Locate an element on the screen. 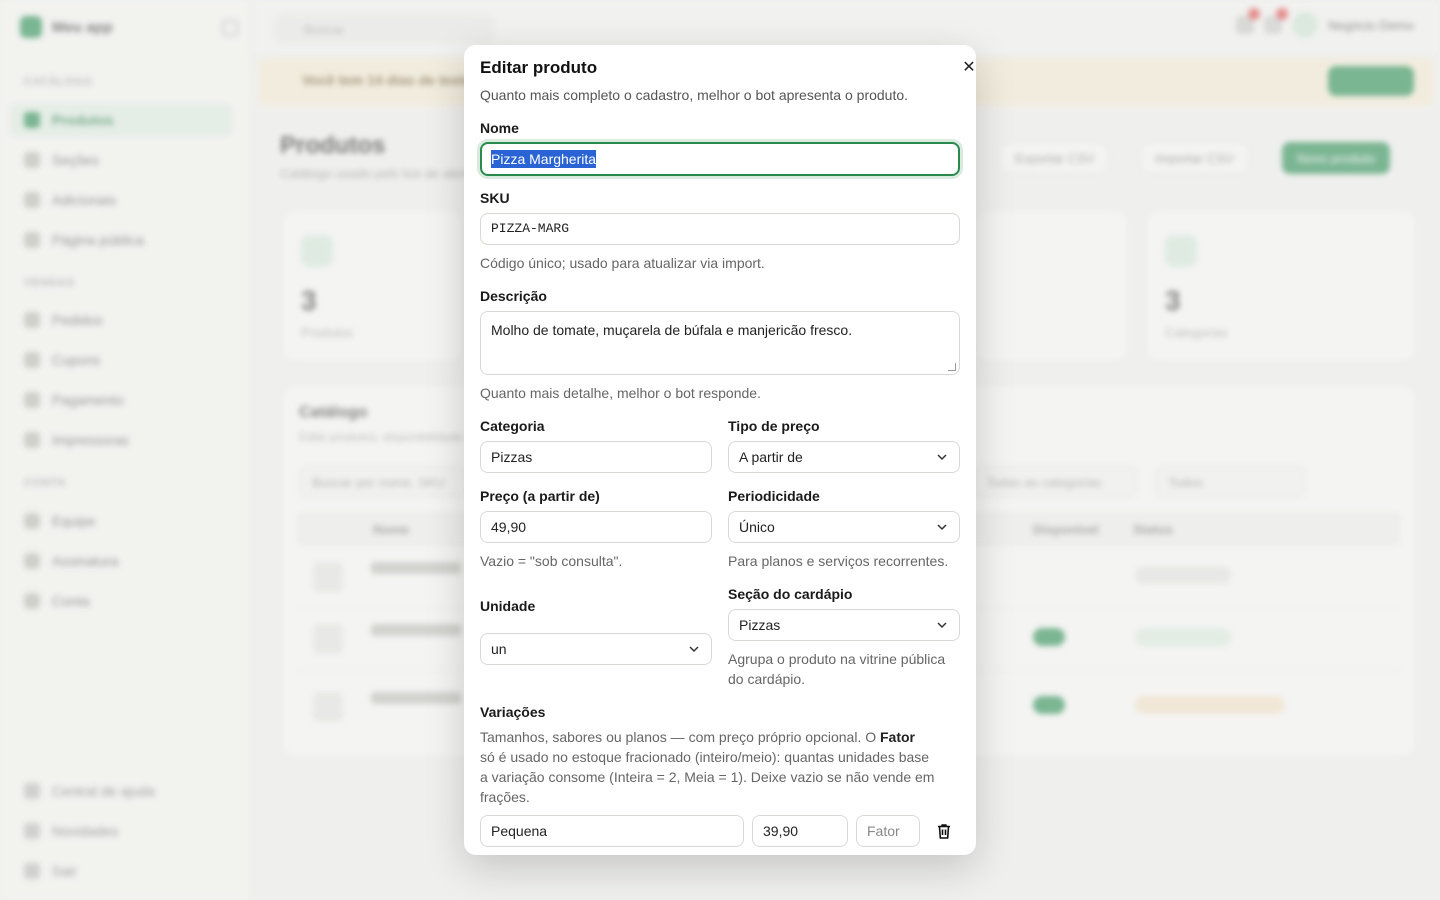 This screenshot has width=1440, height=900. sku-label: SKU is located at coordinates (495, 198).